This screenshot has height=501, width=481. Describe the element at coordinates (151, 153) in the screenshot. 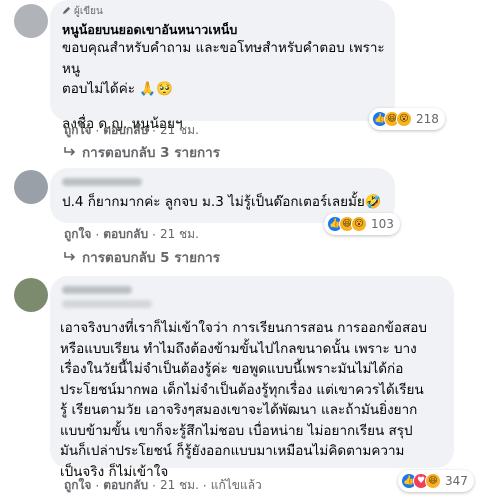

I see `view-replies-label: การตอบกลับ 3 รายการ` at that location.